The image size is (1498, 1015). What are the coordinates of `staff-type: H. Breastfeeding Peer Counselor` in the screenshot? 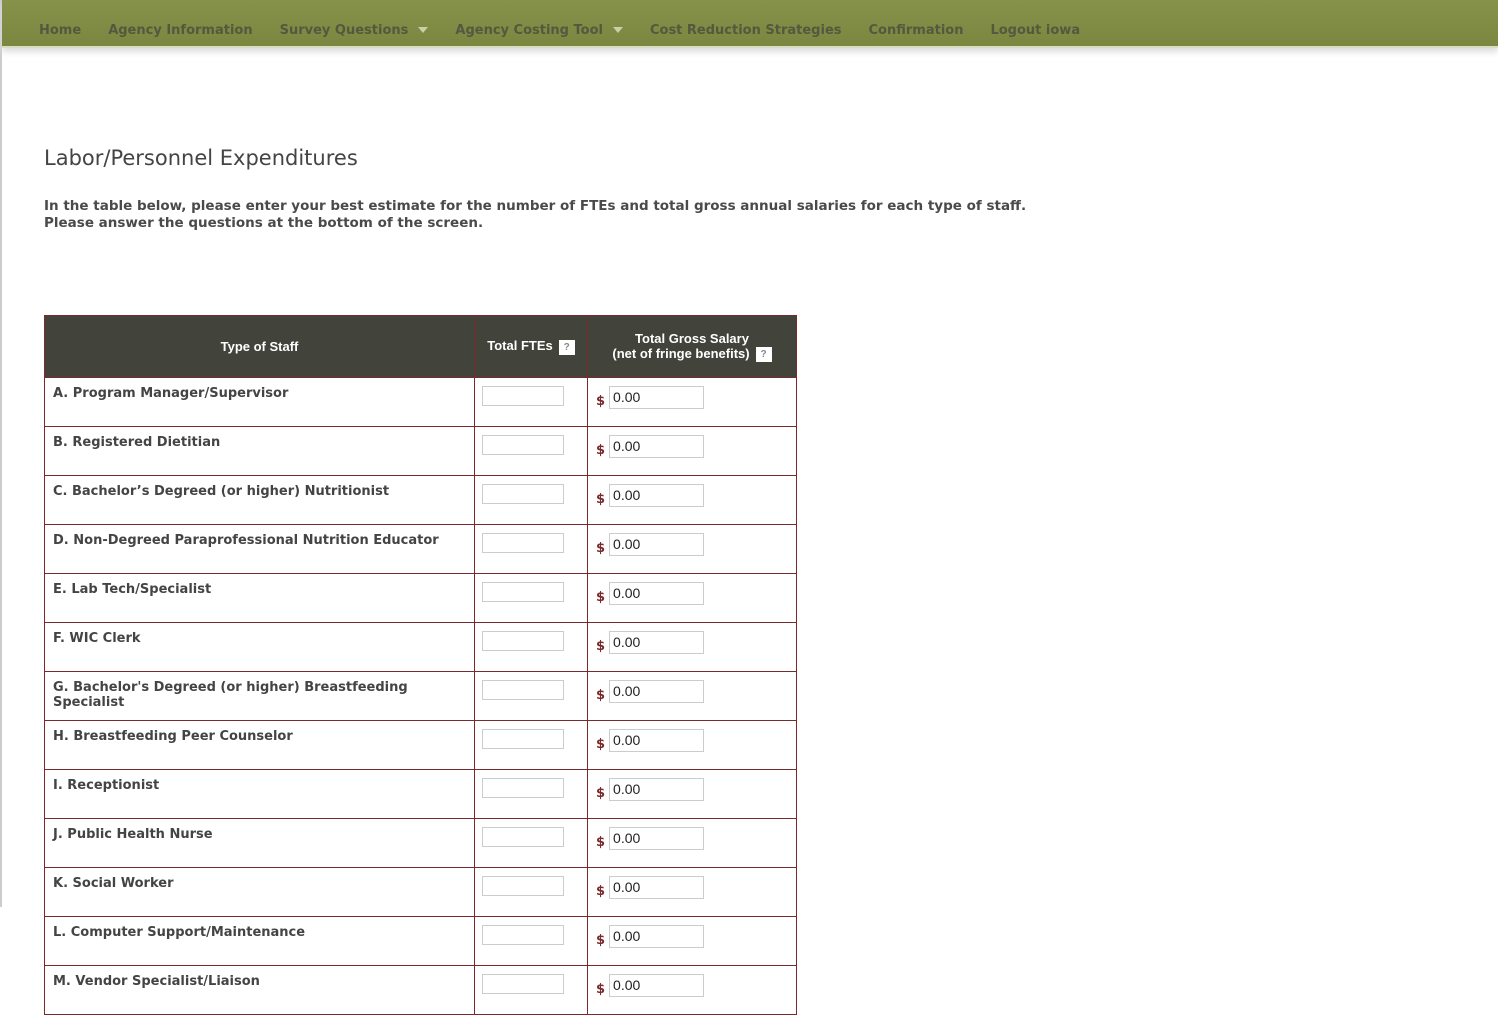 It's located at (259, 745).